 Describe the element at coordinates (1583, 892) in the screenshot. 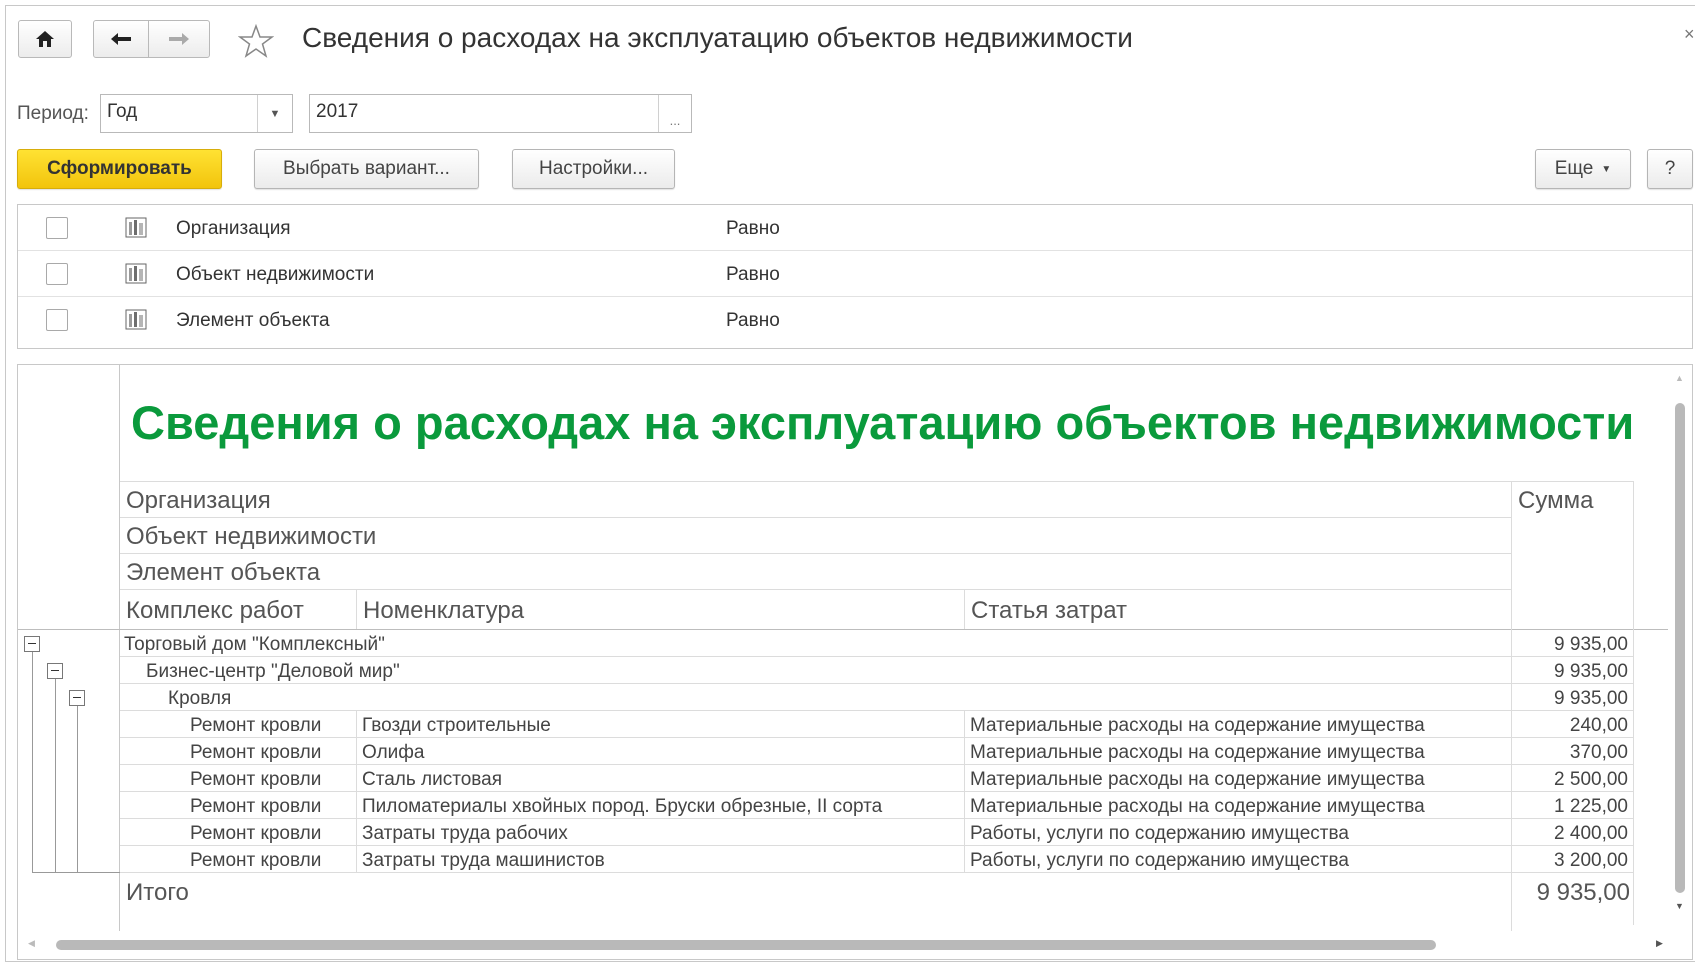

I see `total-sum: 9 935,00` at that location.